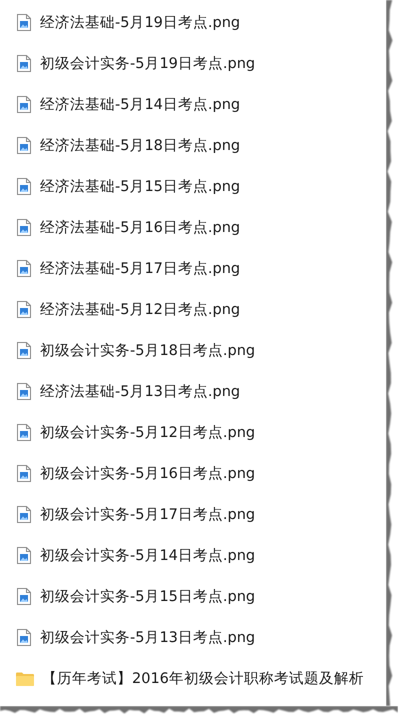 The width and height of the screenshot is (400, 726). What do you see at coordinates (140, 227) in the screenshot?
I see `file-name: 经济法基础-5月16日考点.png` at bounding box center [140, 227].